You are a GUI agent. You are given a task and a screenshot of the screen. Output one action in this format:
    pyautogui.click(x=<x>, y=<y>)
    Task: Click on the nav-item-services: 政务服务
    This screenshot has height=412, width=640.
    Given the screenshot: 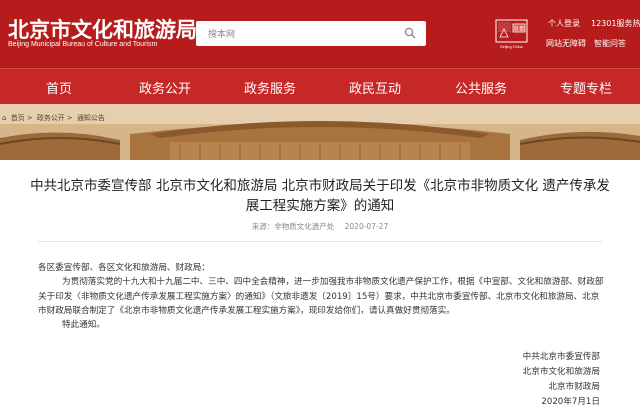 What is the action you would take?
    pyautogui.click(x=270, y=87)
    